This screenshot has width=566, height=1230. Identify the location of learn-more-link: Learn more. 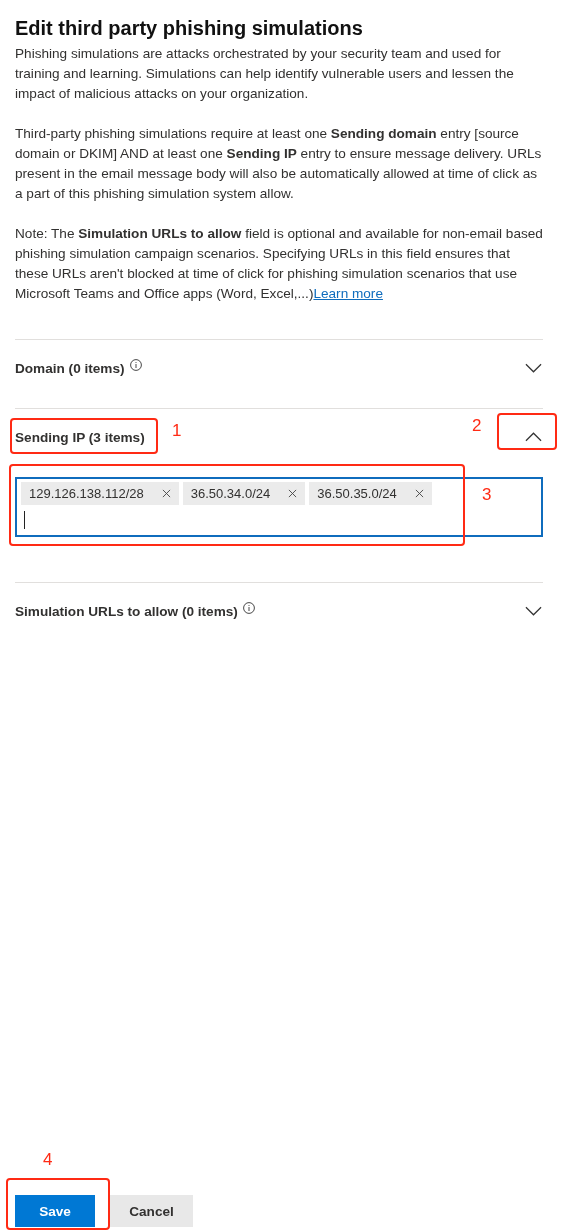
(348, 293).